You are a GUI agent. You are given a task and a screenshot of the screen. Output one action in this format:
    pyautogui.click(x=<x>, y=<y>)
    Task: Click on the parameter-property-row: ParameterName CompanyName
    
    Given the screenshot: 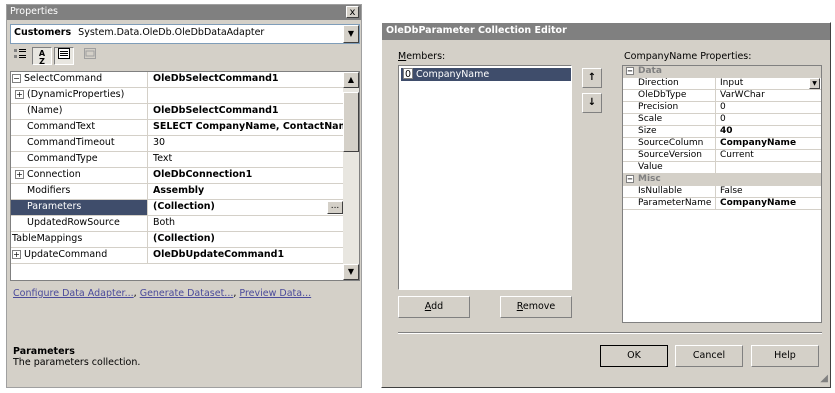 What is the action you would take?
    pyautogui.click(x=722, y=204)
    